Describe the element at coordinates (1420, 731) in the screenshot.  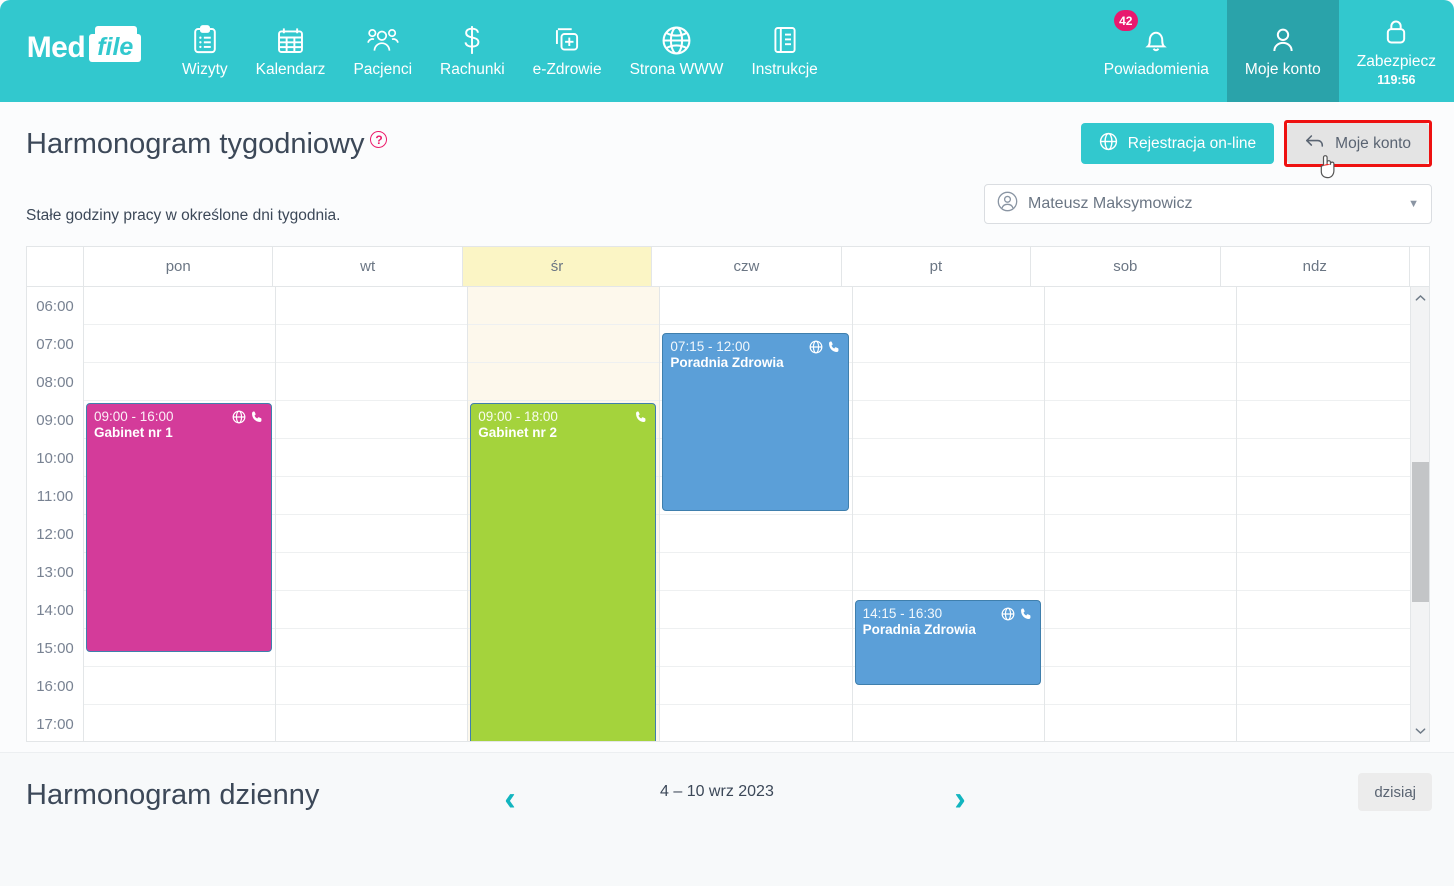
I see `scroll-down-arrow-icon` at that location.